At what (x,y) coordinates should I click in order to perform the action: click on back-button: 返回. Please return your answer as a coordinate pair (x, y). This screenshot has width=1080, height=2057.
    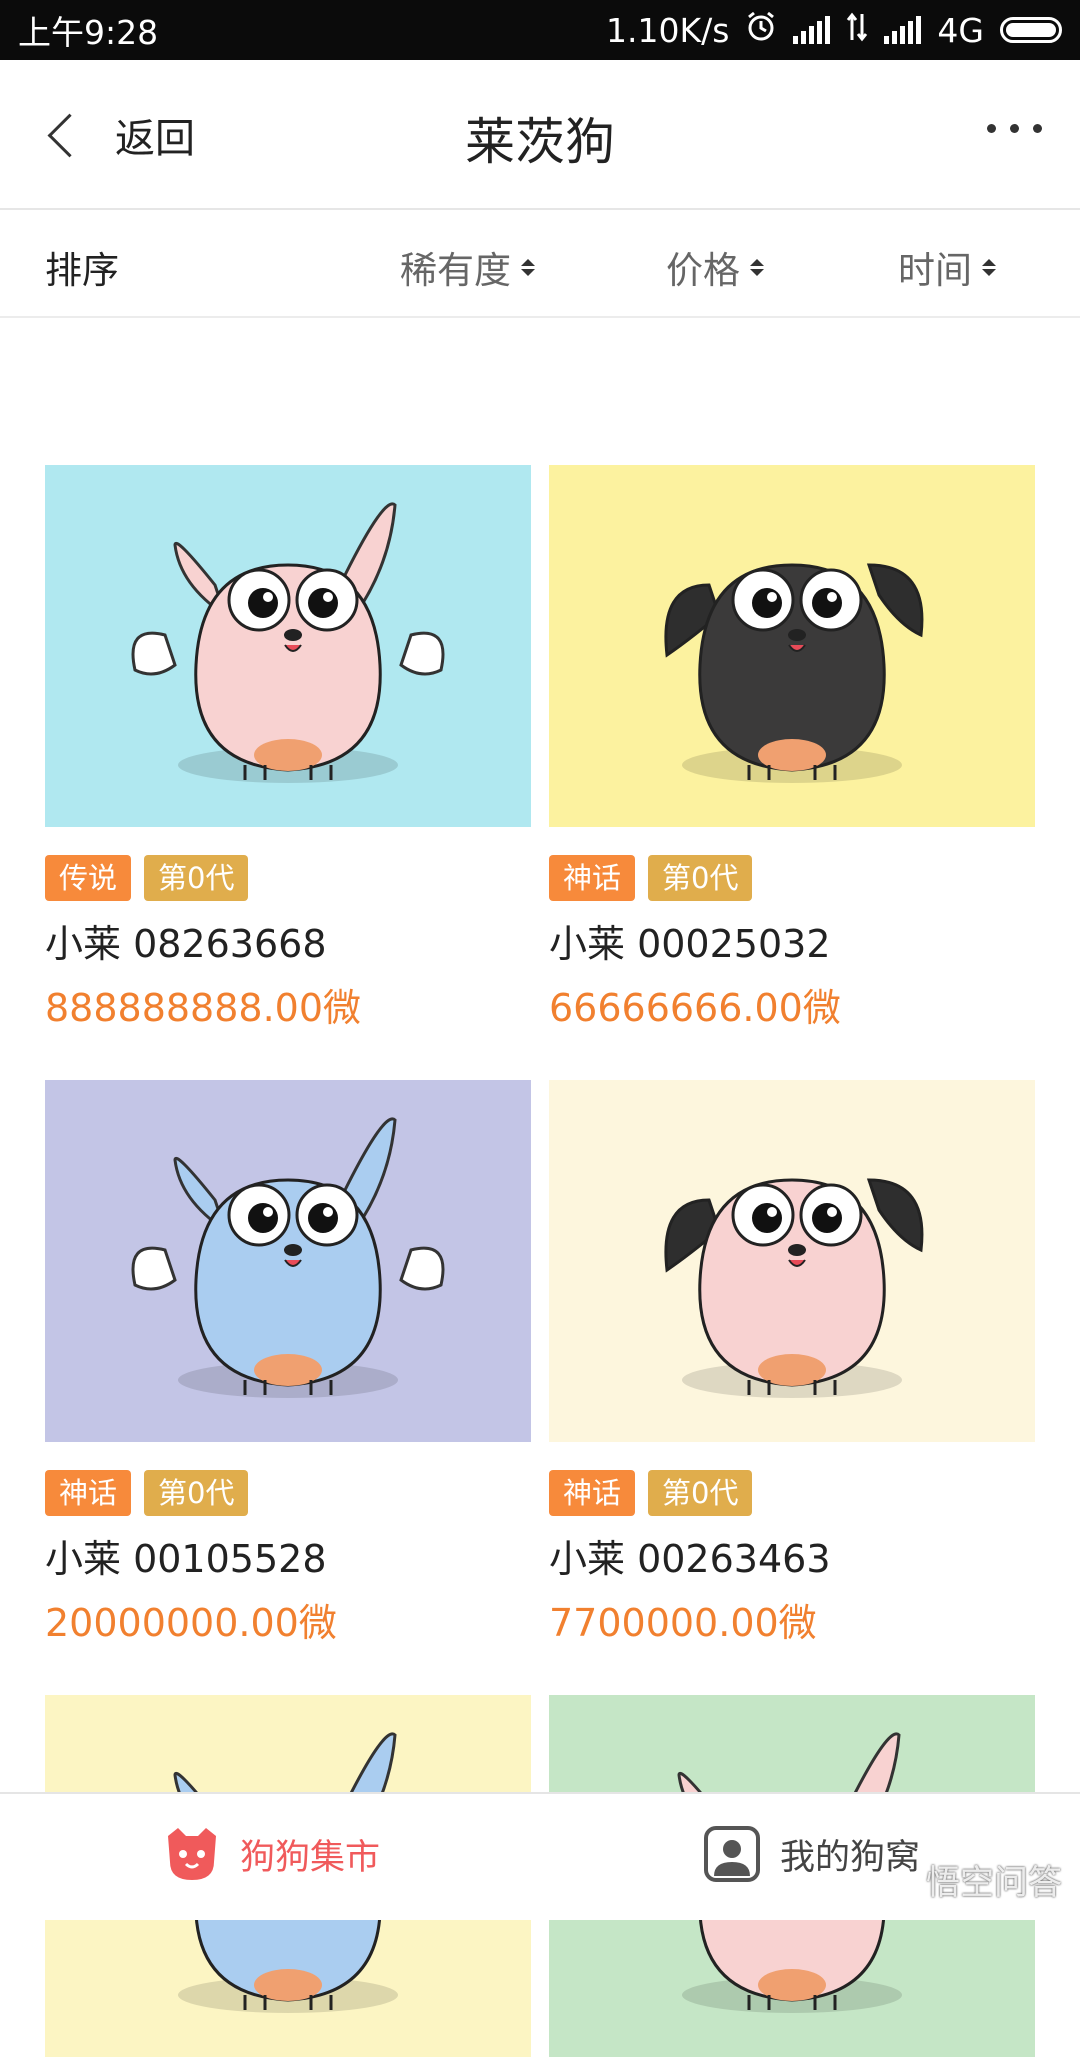
    Looking at the image, I should click on (117, 135).